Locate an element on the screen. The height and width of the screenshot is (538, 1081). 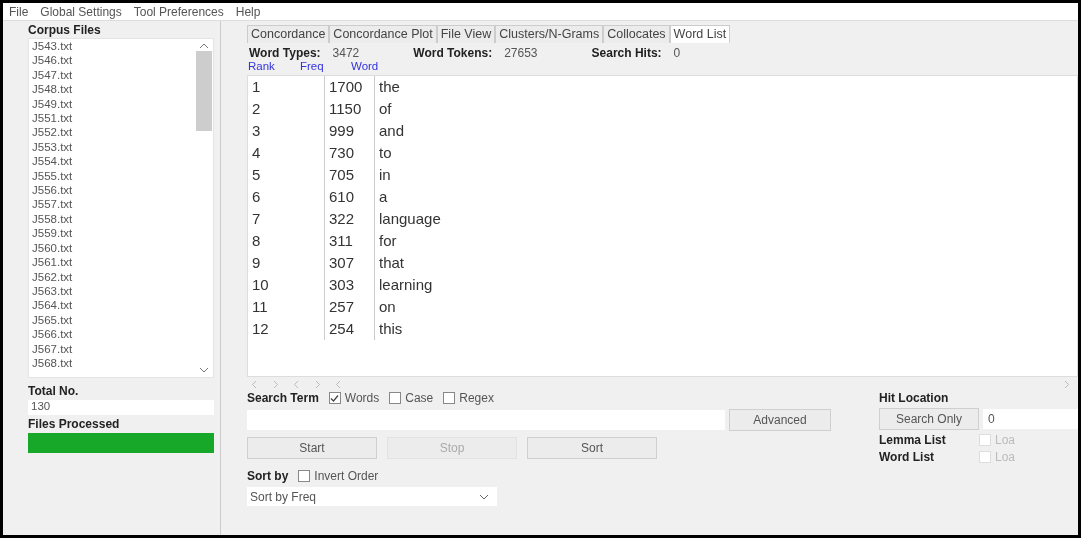
table-cell: in is located at coordinates (725, 175).